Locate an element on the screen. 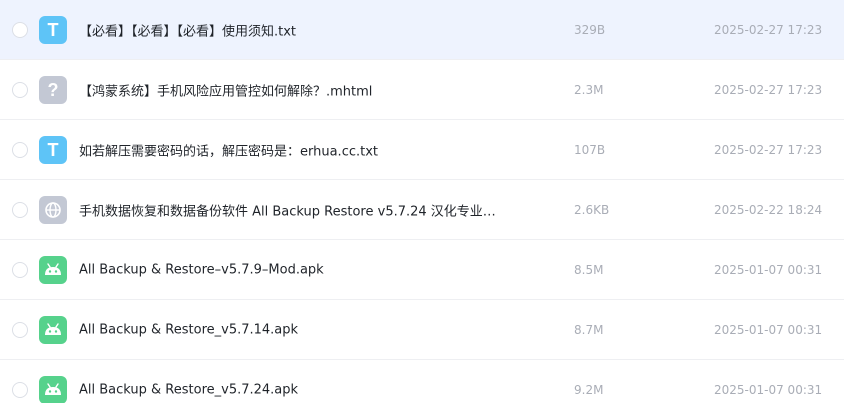 The image size is (844, 403). file-date: 2025-02-22 18:24 is located at coordinates (768, 209).